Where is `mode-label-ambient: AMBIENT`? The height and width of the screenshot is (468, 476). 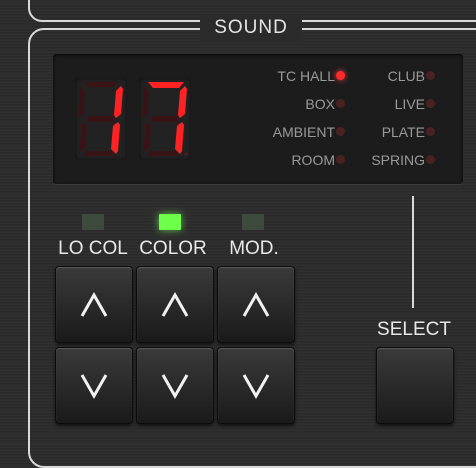 mode-label-ambient: AMBIENT is located at coordinates (304, 132).